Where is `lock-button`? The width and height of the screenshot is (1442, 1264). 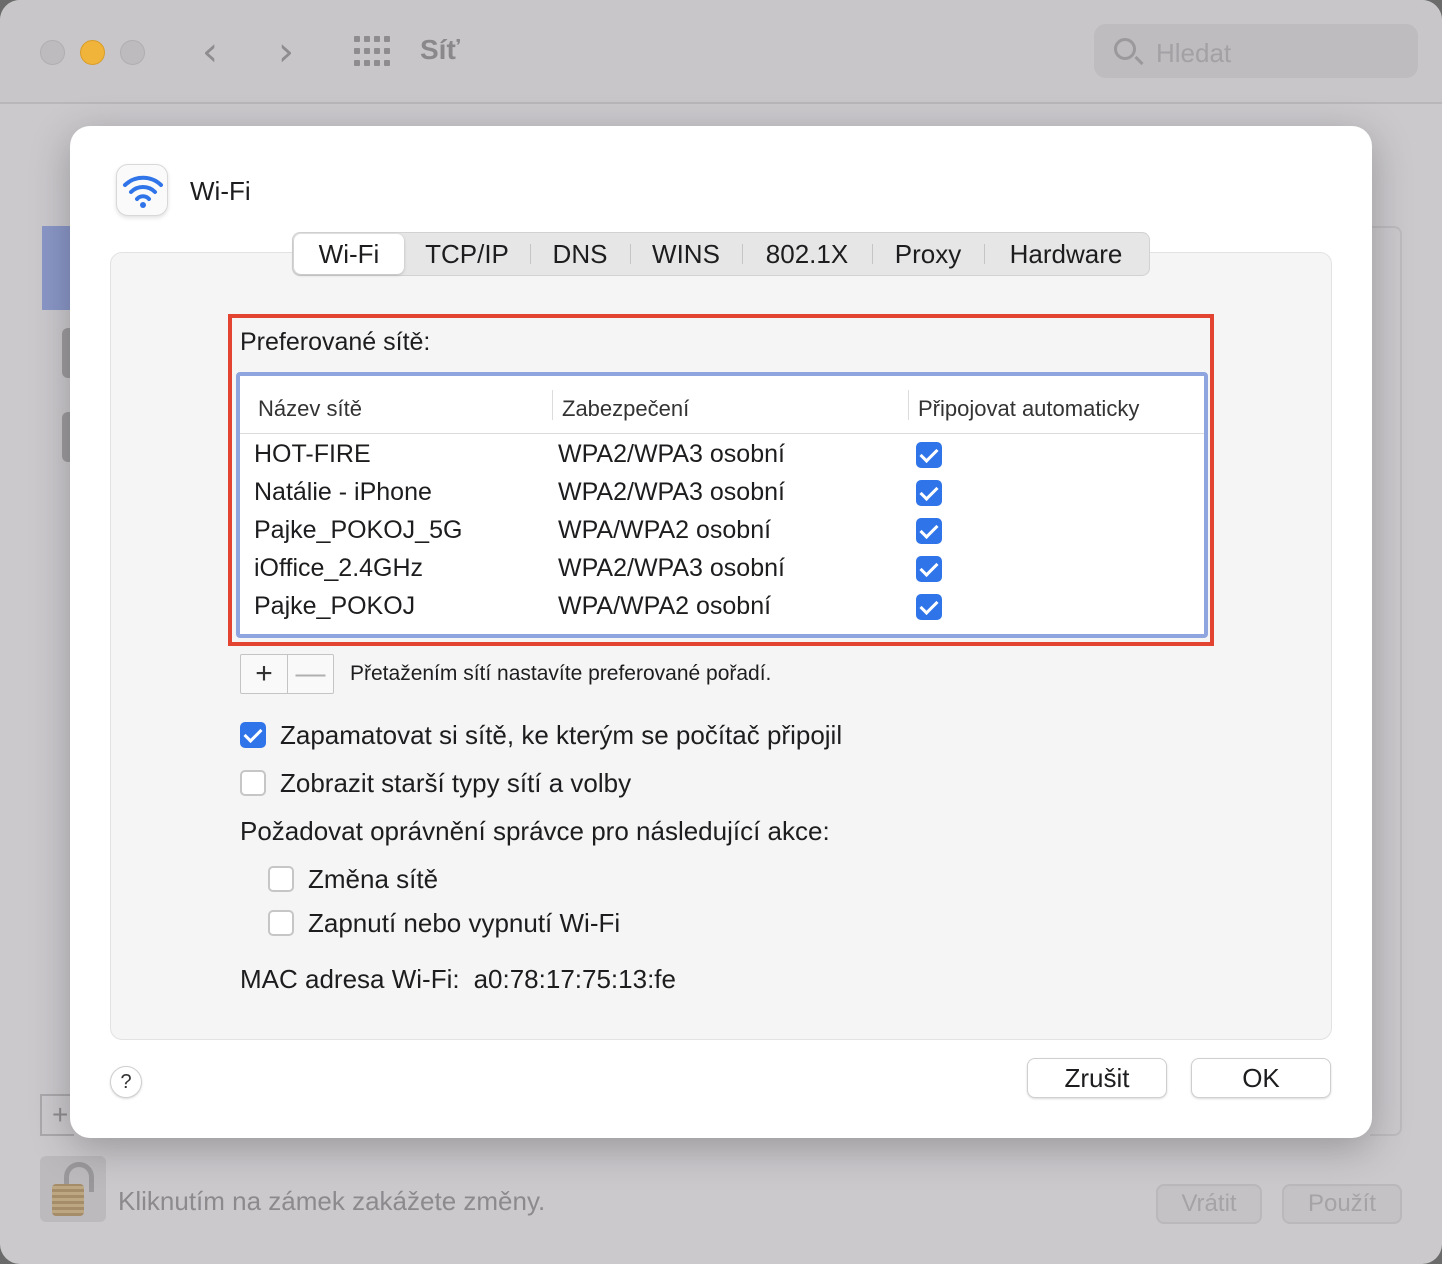
lock-button is located at coordinates (73, 1189).